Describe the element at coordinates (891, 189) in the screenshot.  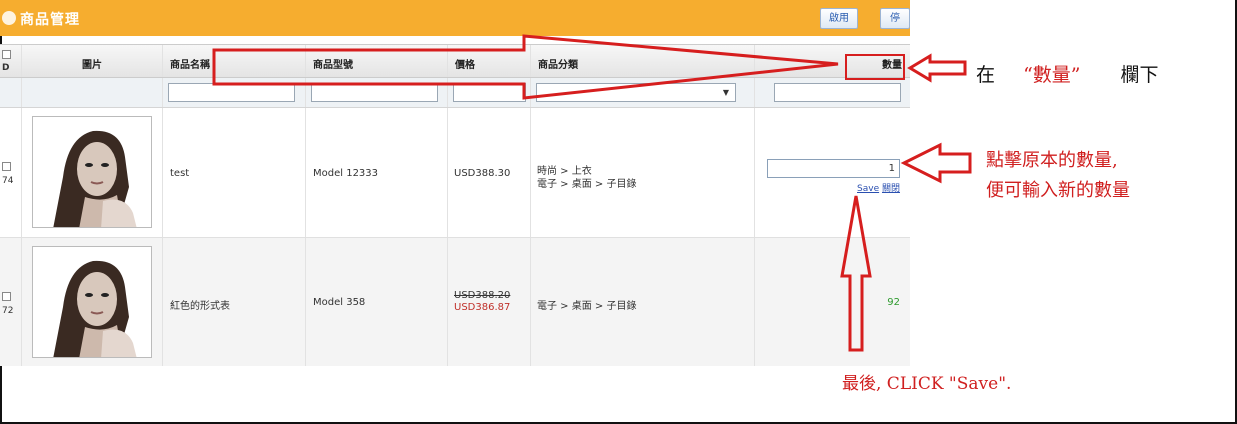
I see `close-link: 關閉` at that location.